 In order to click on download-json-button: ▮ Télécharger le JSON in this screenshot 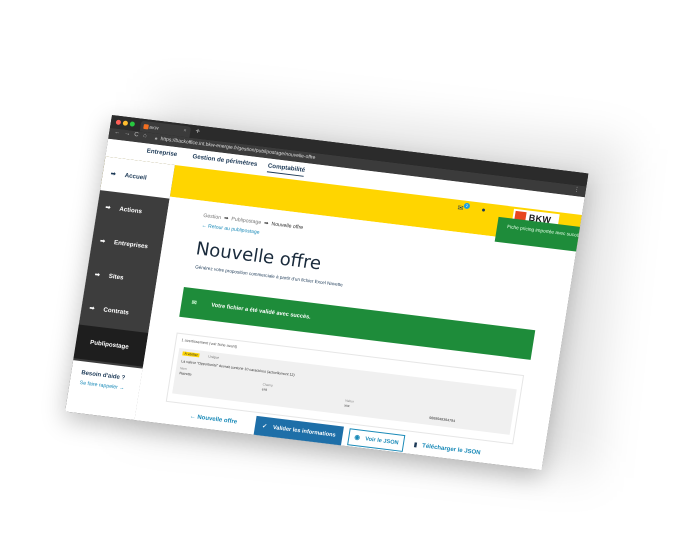, I will do `click(447, 448)`.